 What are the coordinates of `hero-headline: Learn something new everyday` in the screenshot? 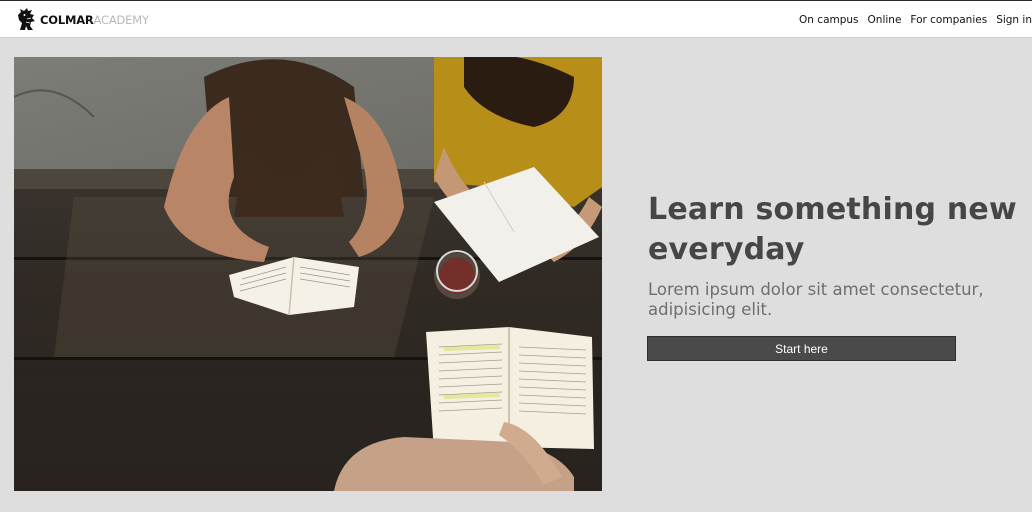 It's located at (832, 229).